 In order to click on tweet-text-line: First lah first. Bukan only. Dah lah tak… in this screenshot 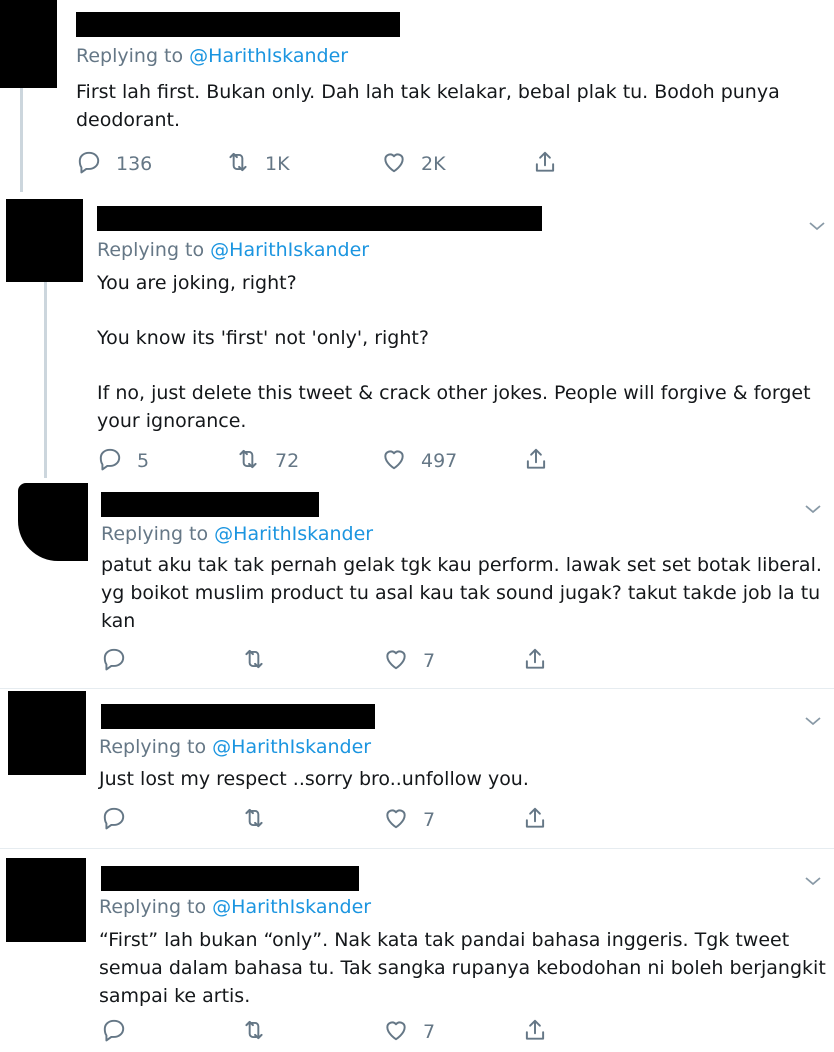, I will do `click(428, 92)`.